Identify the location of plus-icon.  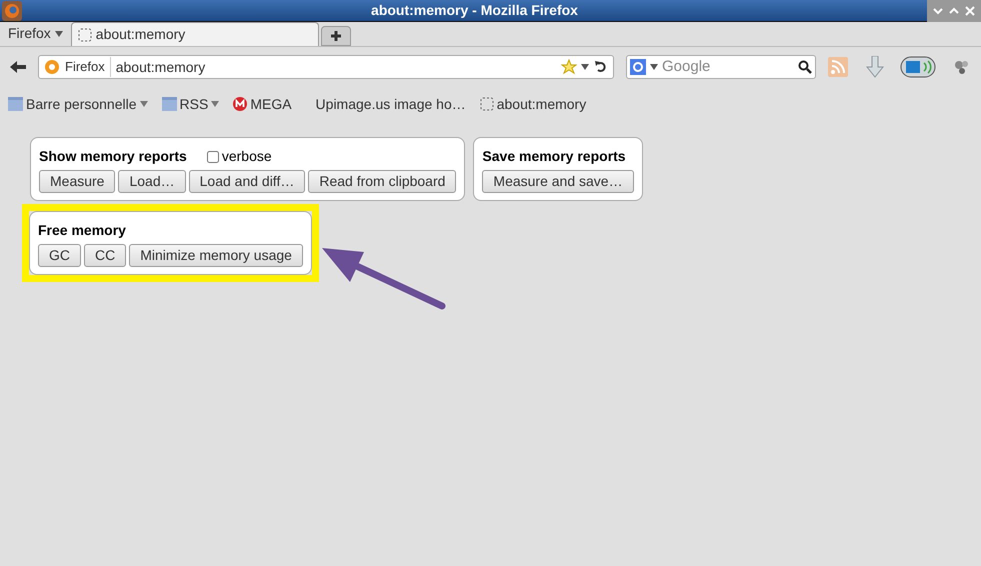
(335, 36).